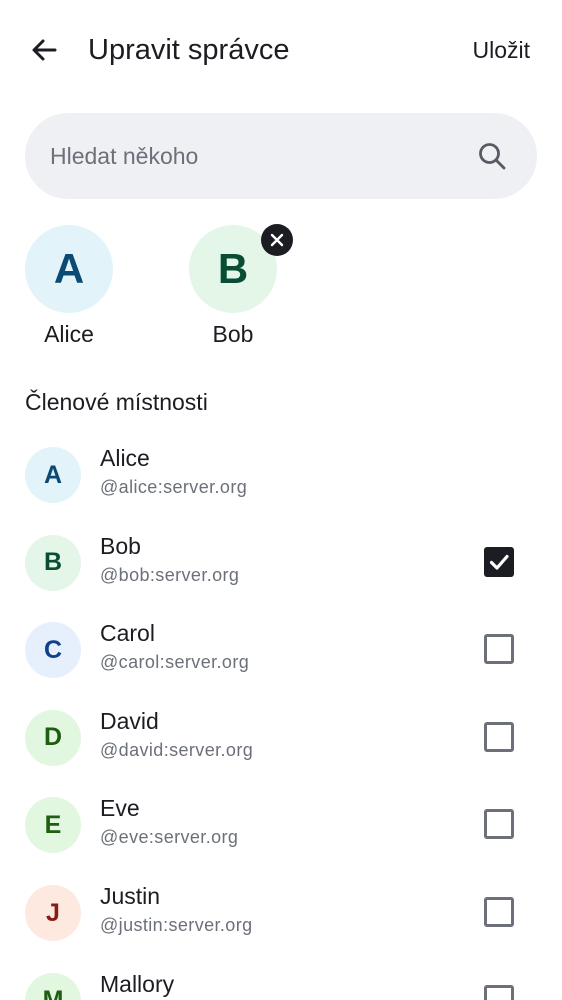  What do you see at coordinates (189, 50) in the screenshot?
I see `page-title: Upravit správce` at bounding box center [189, 50].